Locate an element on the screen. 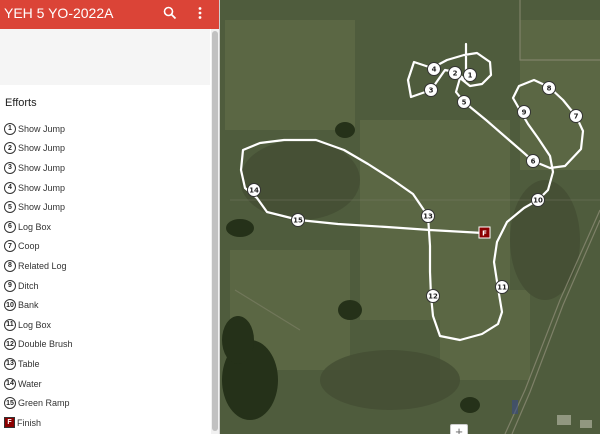  effort-item: 13 Table is located at coordinates (104, 364).